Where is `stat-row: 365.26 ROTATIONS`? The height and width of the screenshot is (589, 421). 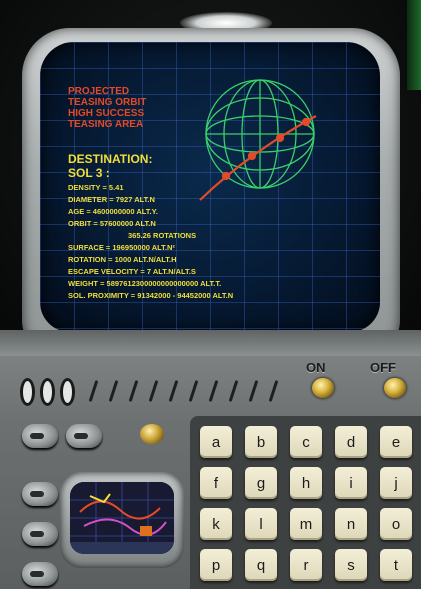
stat-row: 365.26 ROTATIONS is located at coordinates (162, 235).